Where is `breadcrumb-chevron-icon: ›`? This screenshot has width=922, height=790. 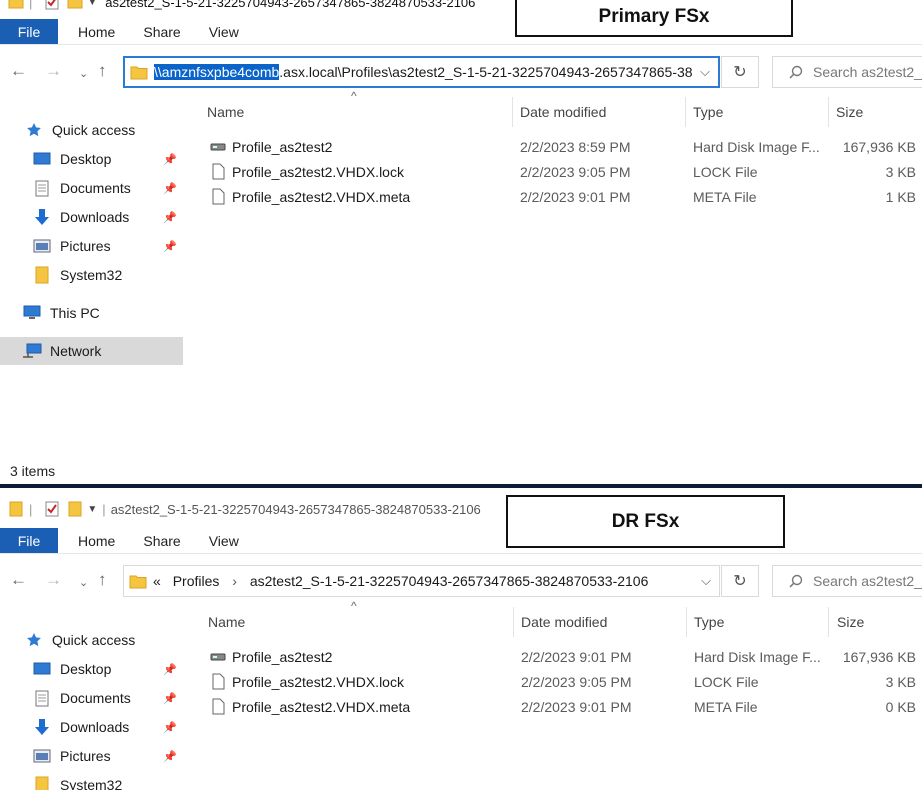
breadcrumb-chevron-icon: › is located at coordinates (234, 581).